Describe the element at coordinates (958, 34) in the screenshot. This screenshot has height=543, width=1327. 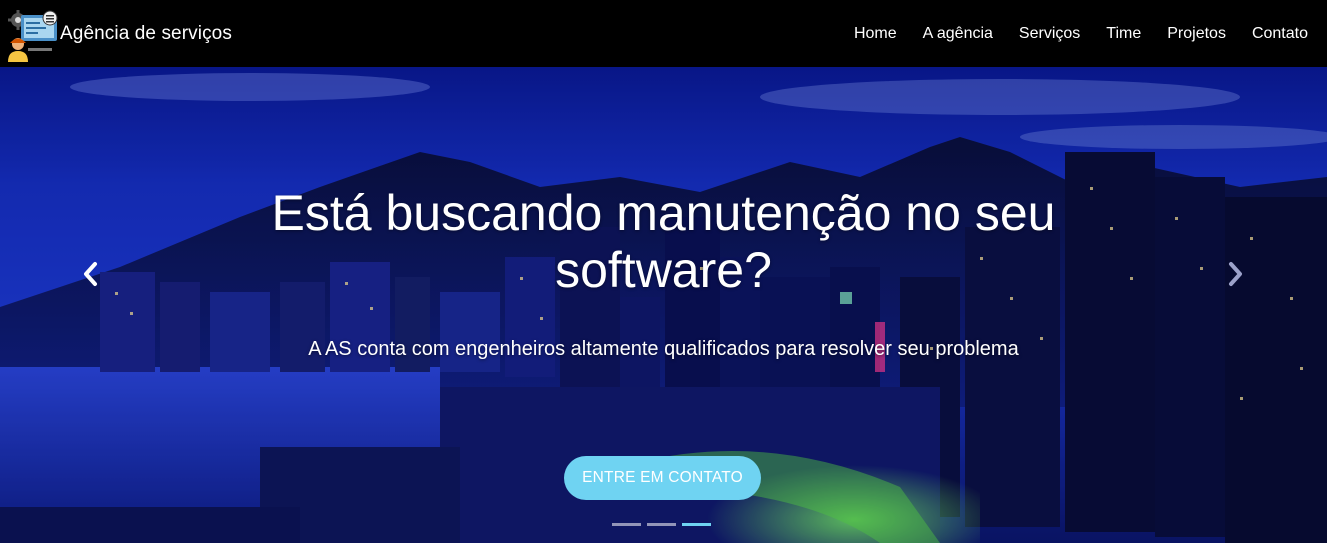
I see `nav-item-agencia: A agência` at that location.